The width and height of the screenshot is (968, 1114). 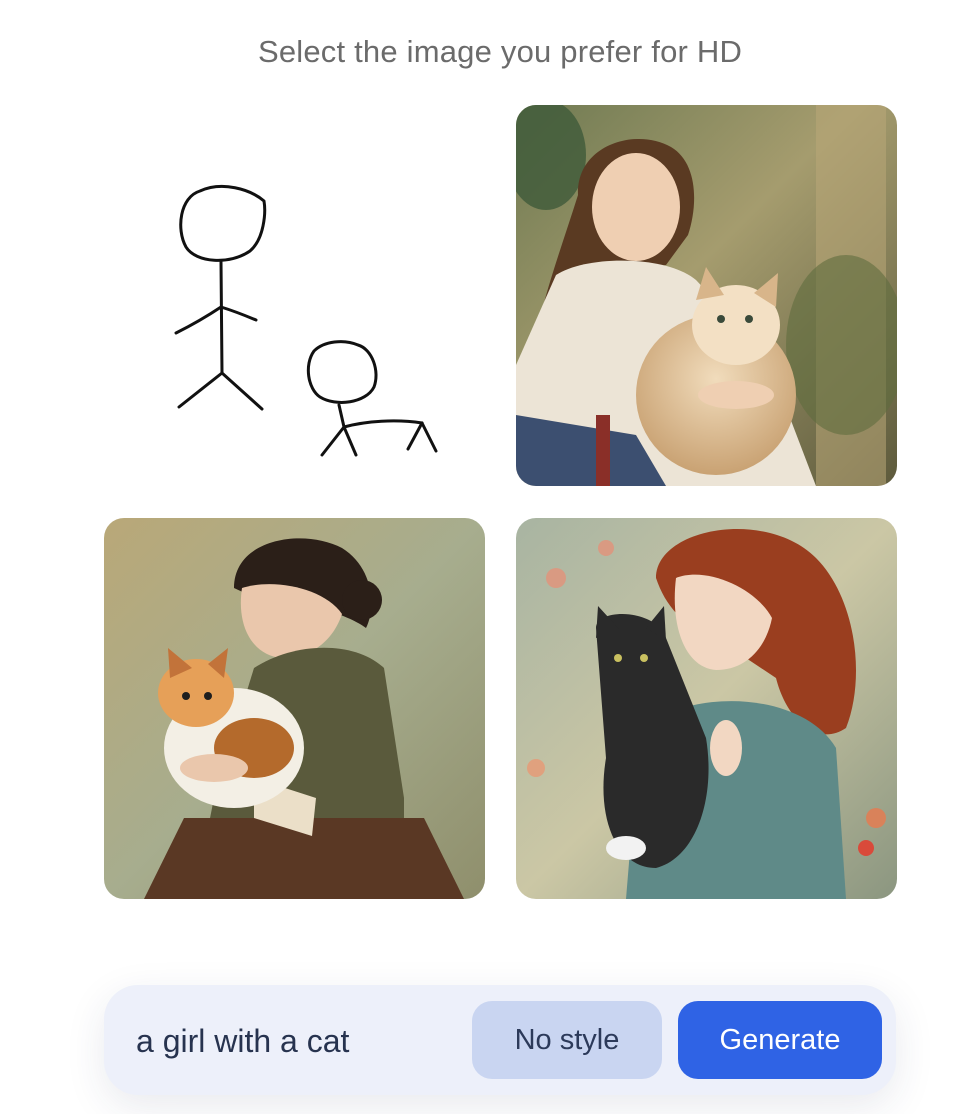 I want to click on prompt-input, so click(x=296, y=1041).